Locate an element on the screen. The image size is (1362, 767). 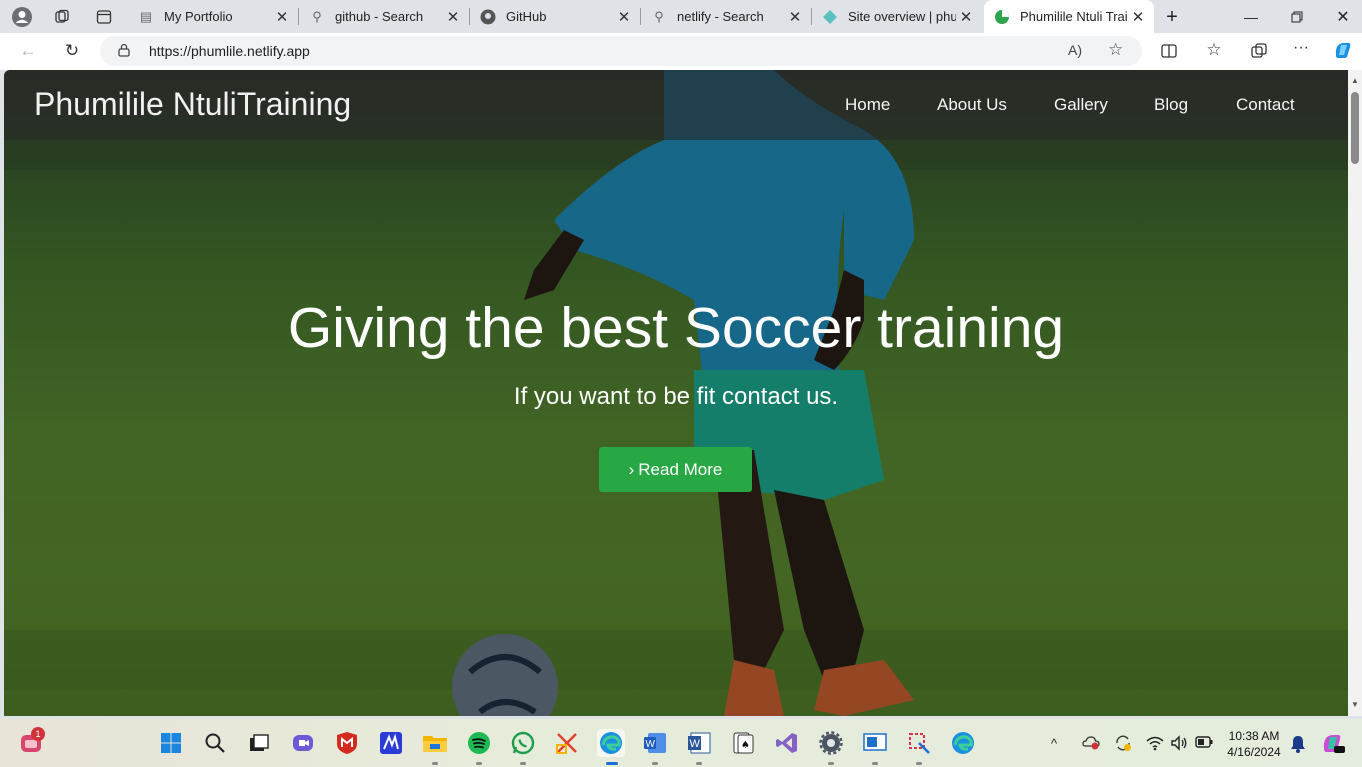
scroll-down-icon: ▼ is located at coordinates (1355, 704).